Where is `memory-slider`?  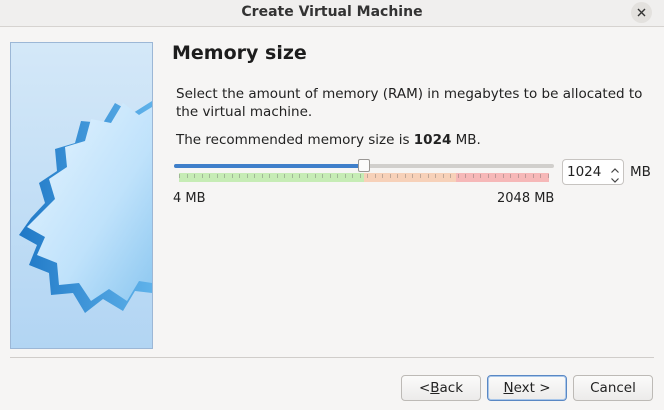 memory-slider is located at coordinates (364, 172).